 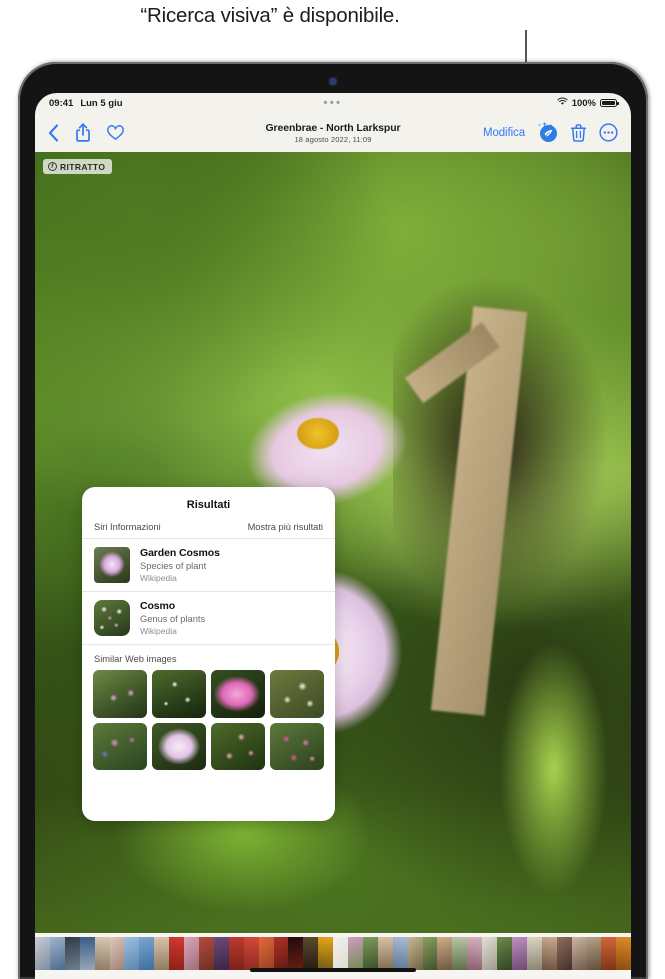 I want to click on result-text-block: Garden Cosmos Species of plant Wikipedia, so click(x=180, y=565).